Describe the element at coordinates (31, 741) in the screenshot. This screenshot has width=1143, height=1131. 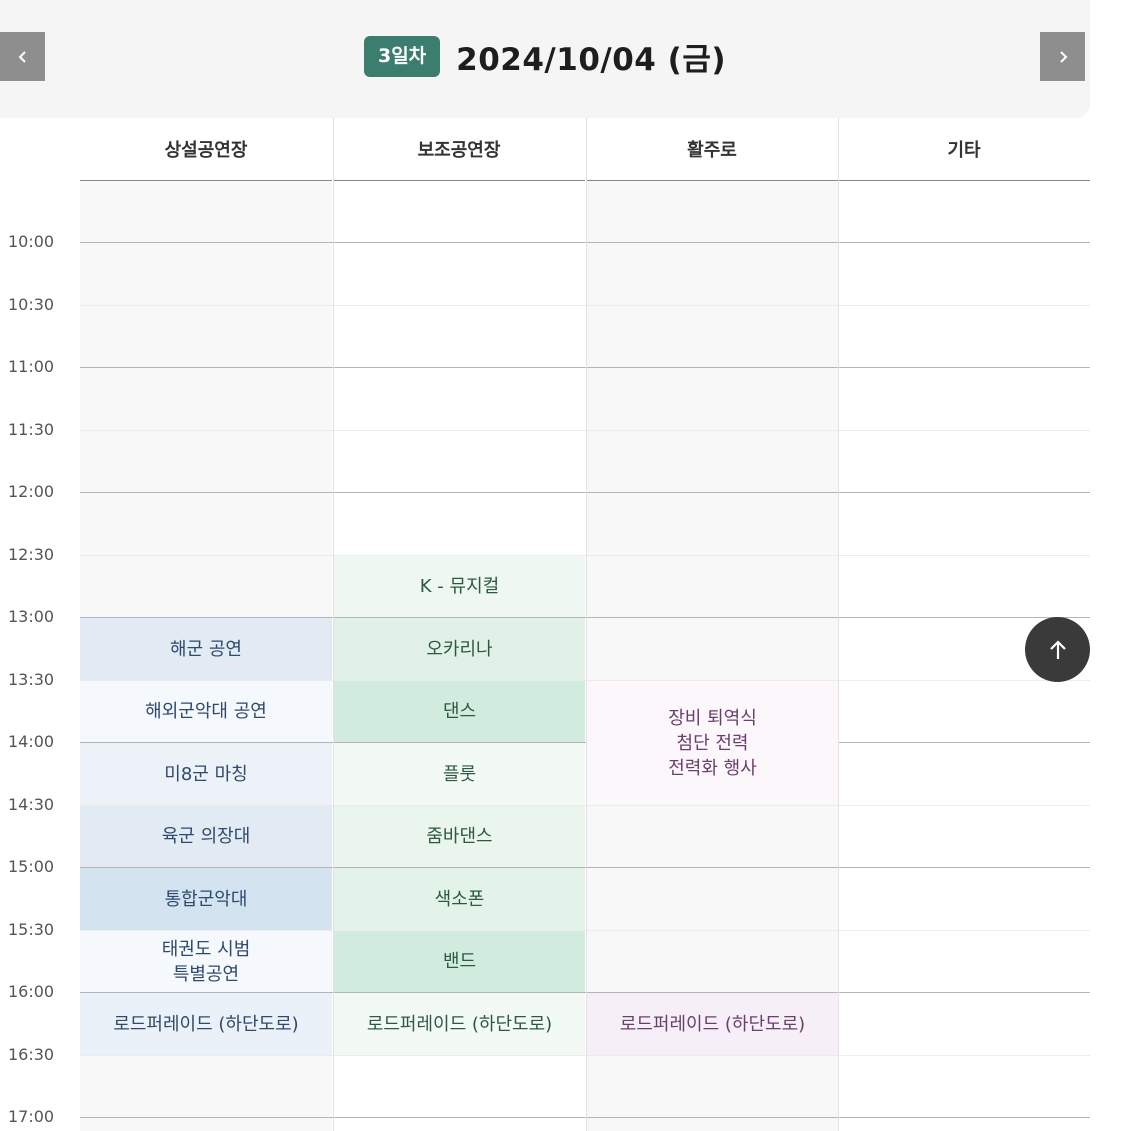
I see `time-label: 14:00` at that location.